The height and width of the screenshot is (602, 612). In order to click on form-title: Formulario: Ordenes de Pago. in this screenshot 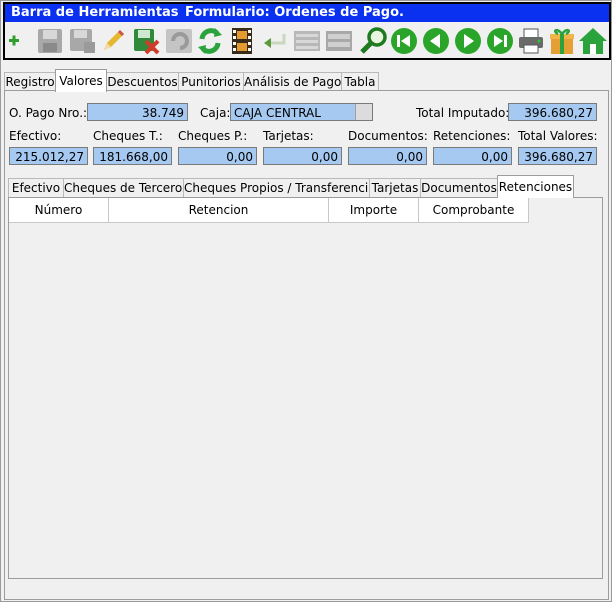, I will do `click(294, 12)`.